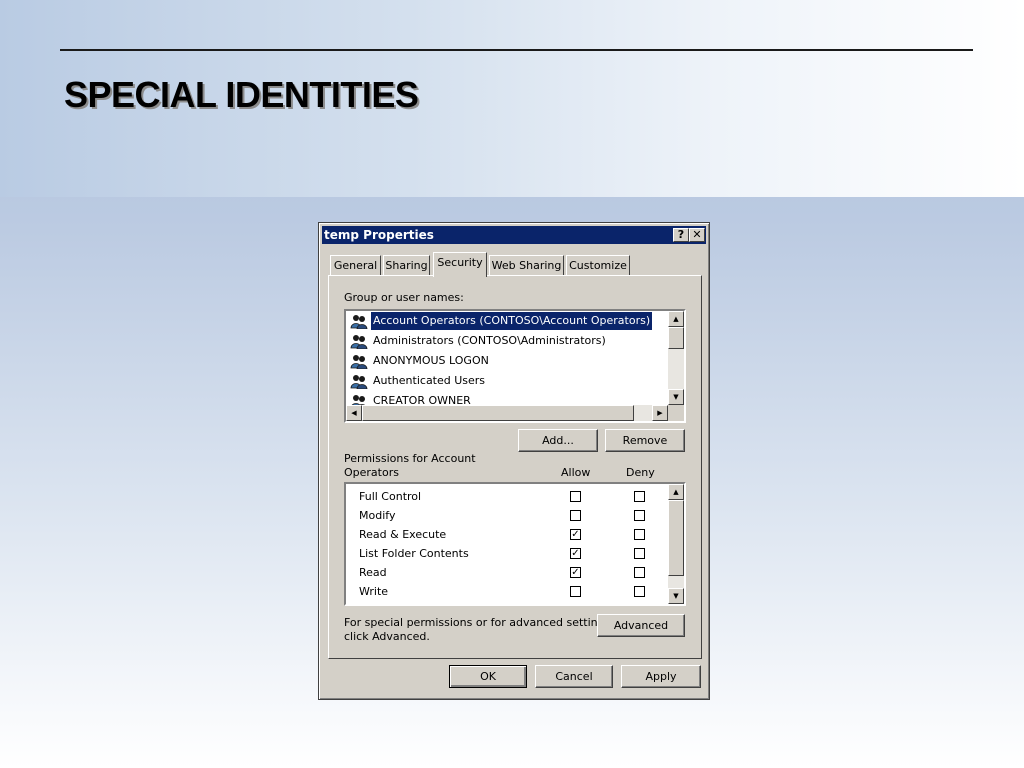  I want to click on dialog-title: temp Properties, so click(379, 235).